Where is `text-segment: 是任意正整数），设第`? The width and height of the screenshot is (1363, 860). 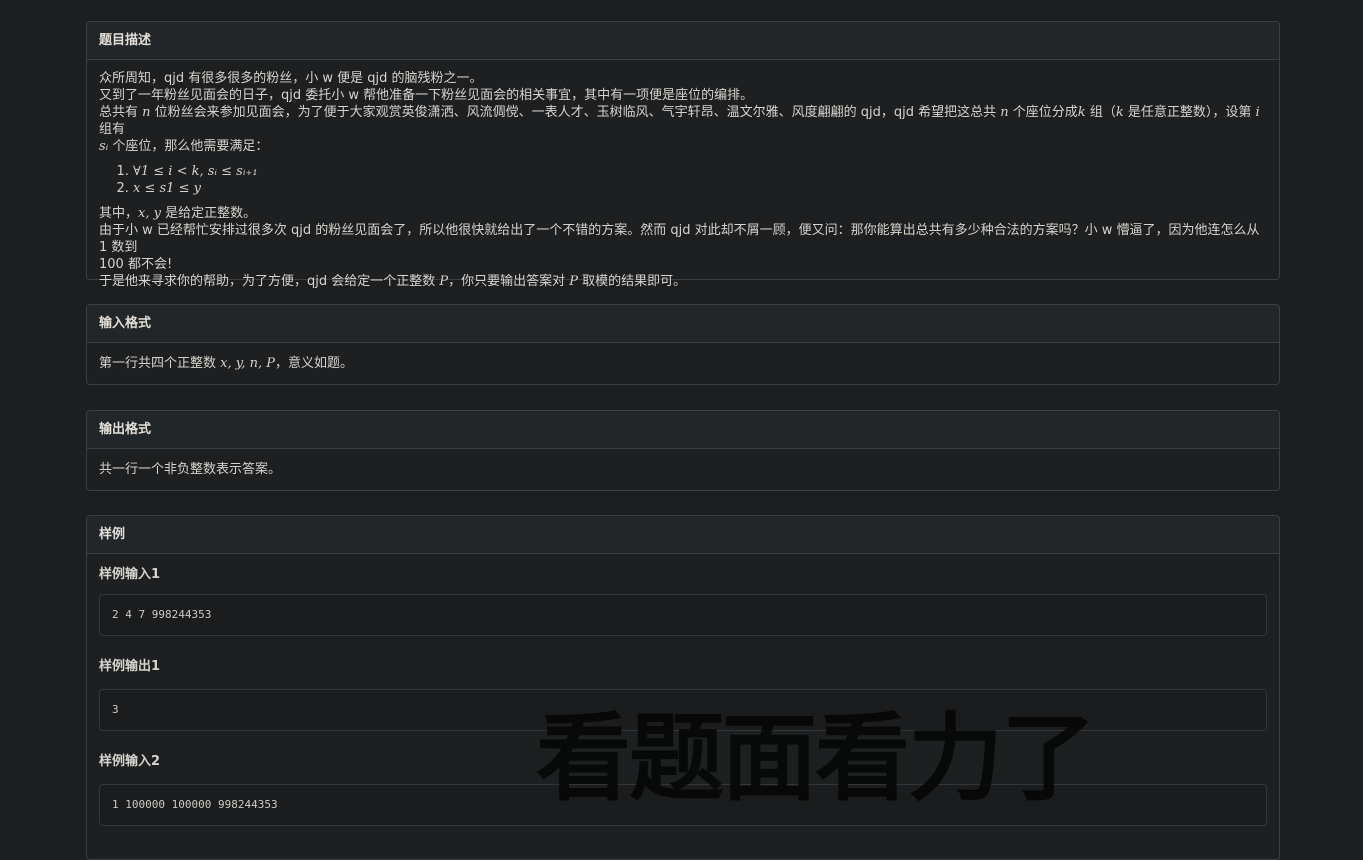 text-segment: 是任意正整数），设第 is located at coordinates (1189, 112).